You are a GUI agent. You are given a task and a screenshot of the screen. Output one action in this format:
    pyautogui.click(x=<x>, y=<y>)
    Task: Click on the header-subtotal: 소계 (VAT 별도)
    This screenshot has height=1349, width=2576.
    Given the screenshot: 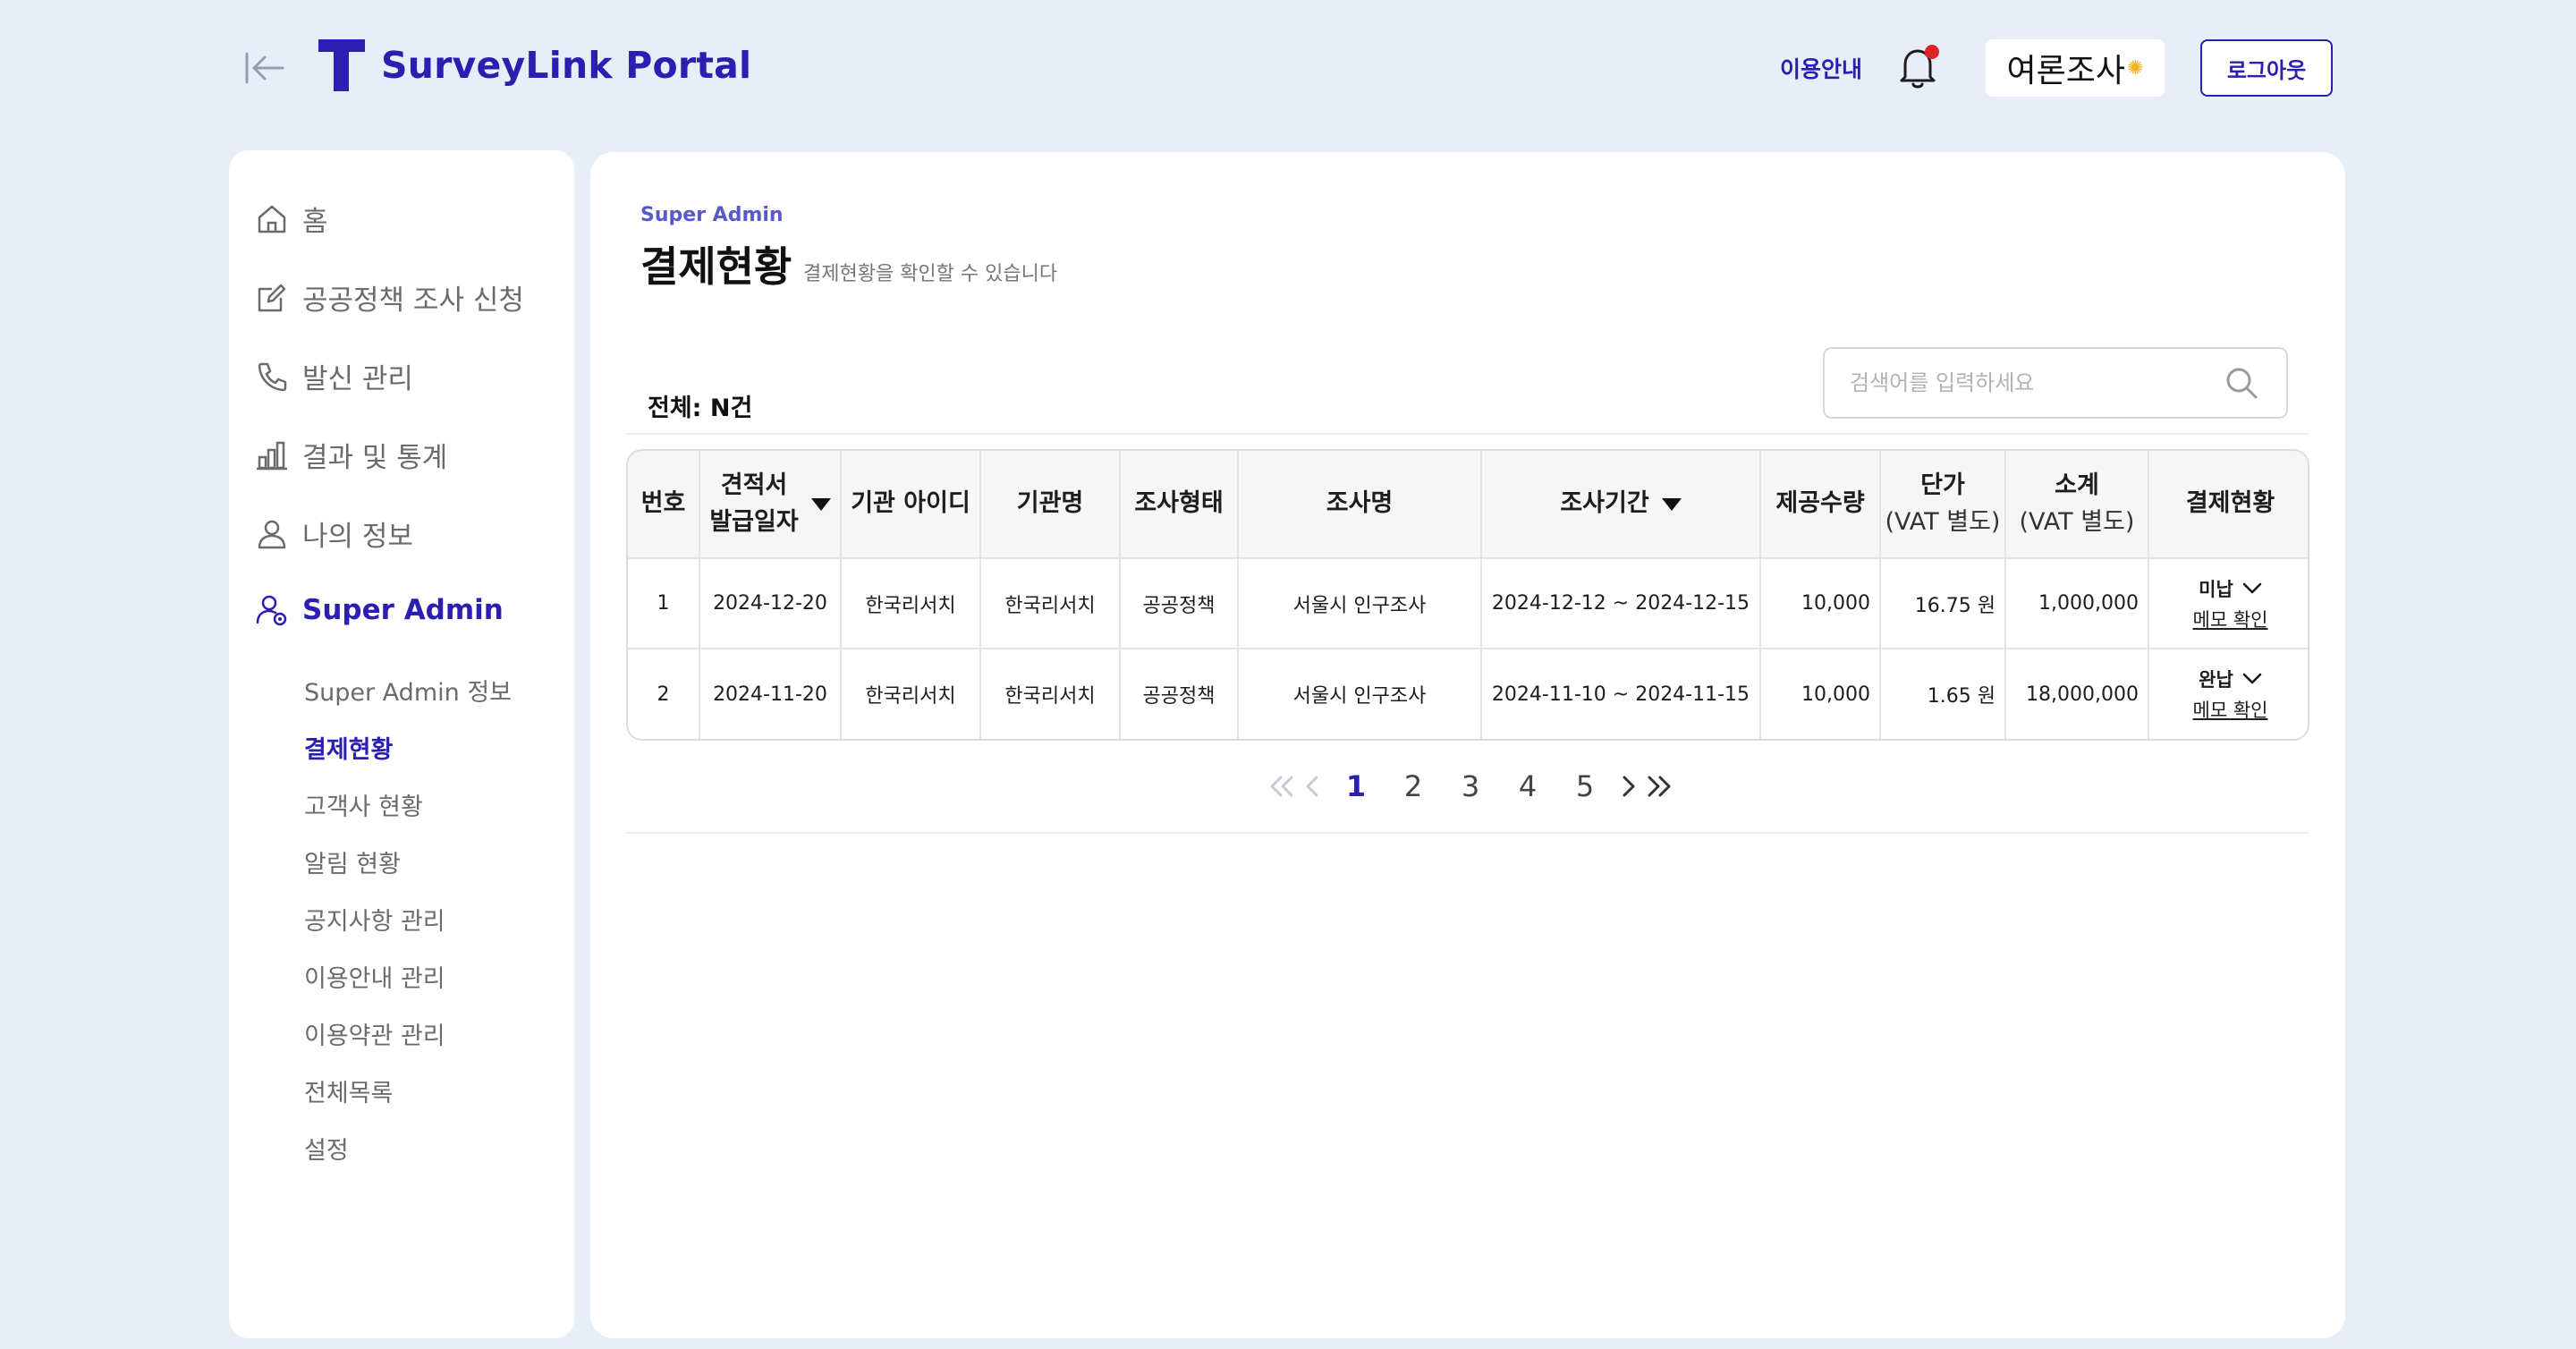 What is the action you would take?
    pyautogui.click(x=2077, y=505)
    